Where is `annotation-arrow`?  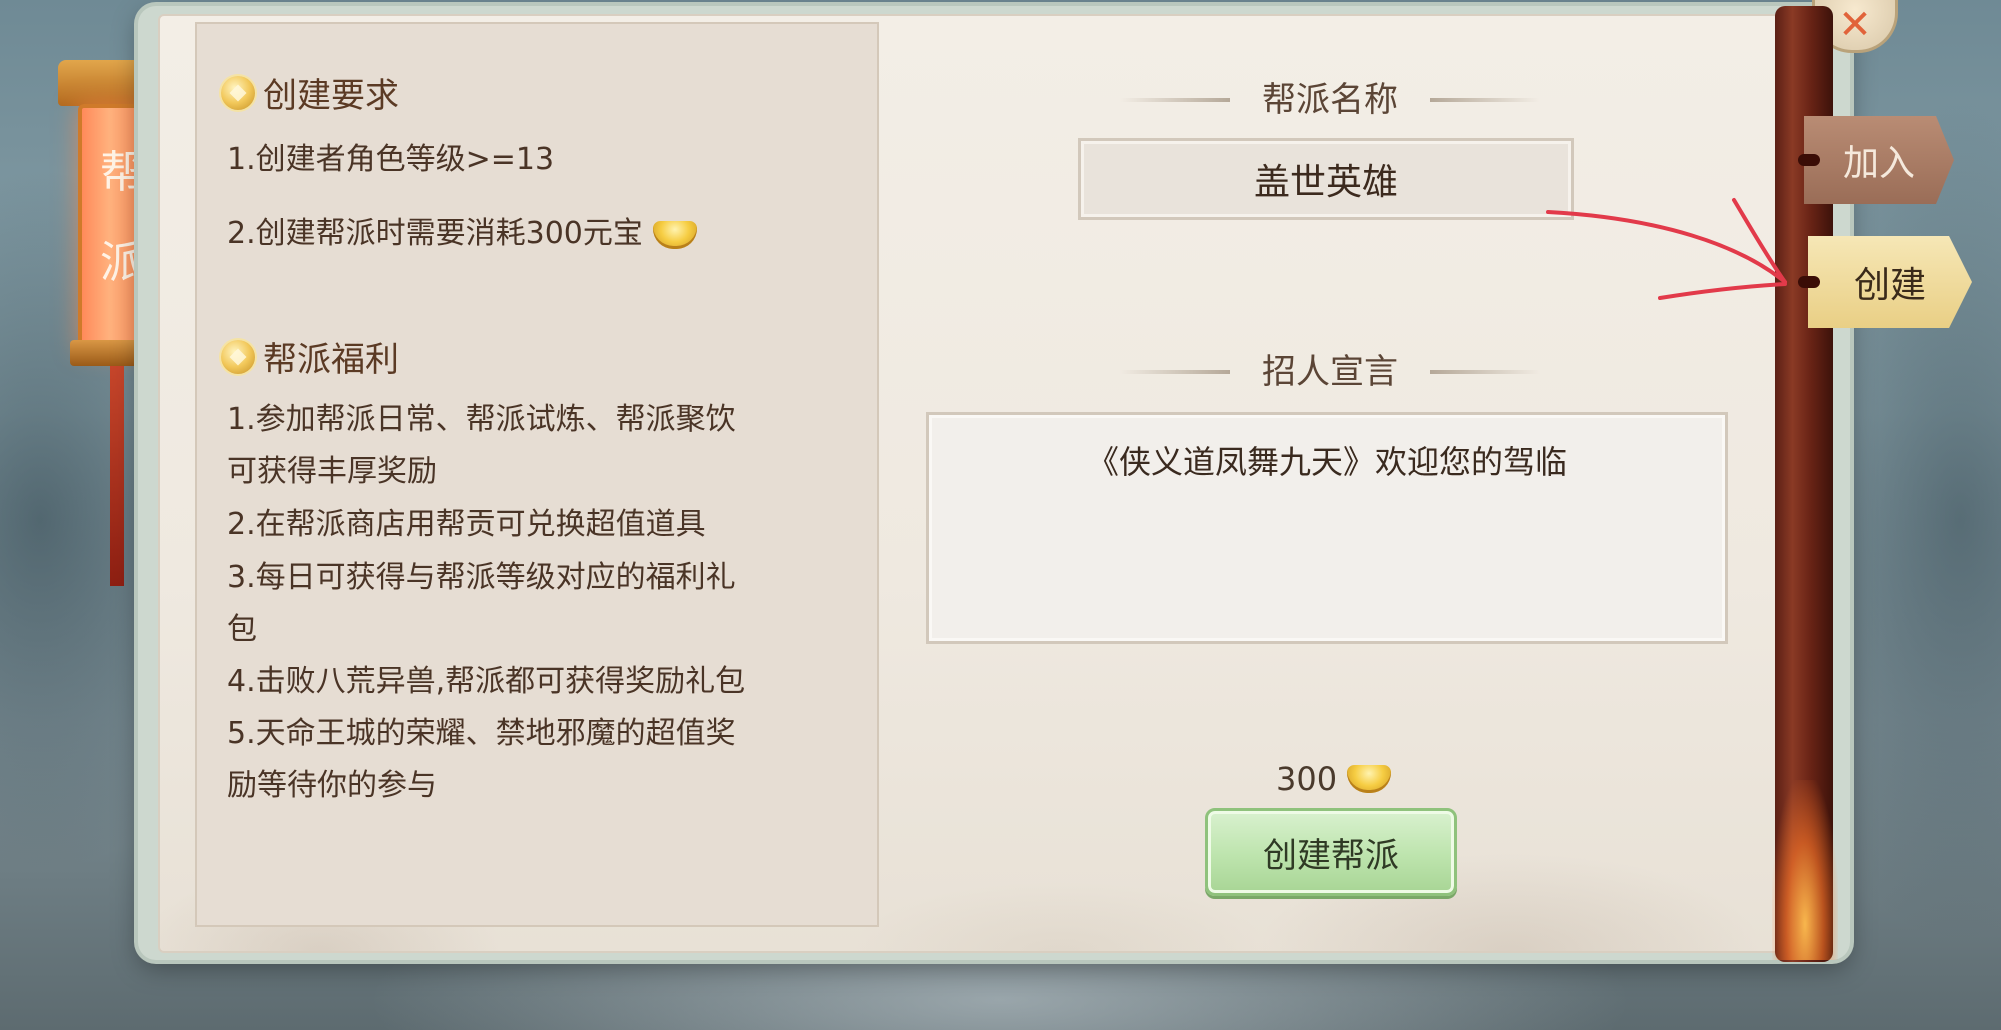 annotation-arrow is located at coordinates (1666, 249).